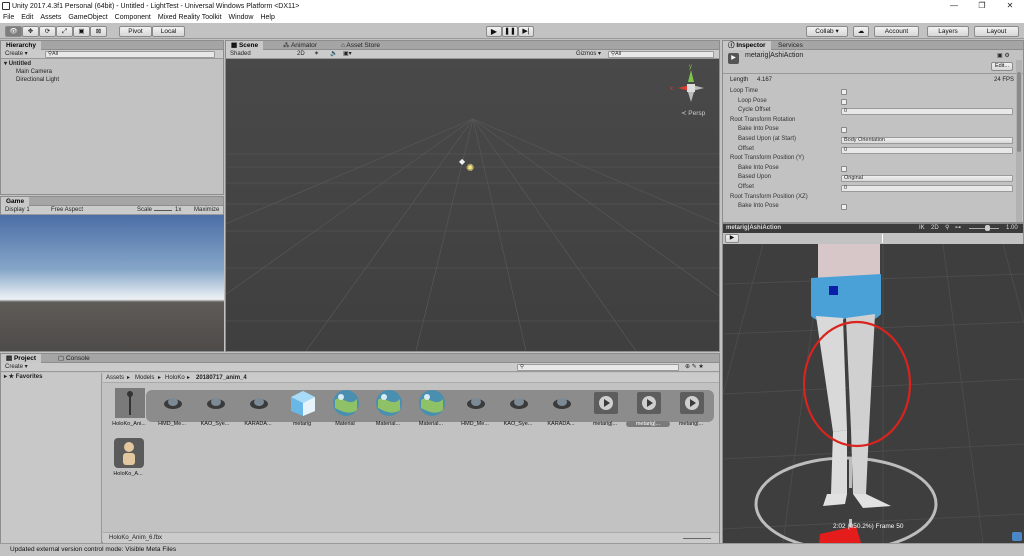  What do you see at coordinates (13, 31) in the screenshot?
I see `hand-tool-button: 👁` at bounding box center [13, 31].